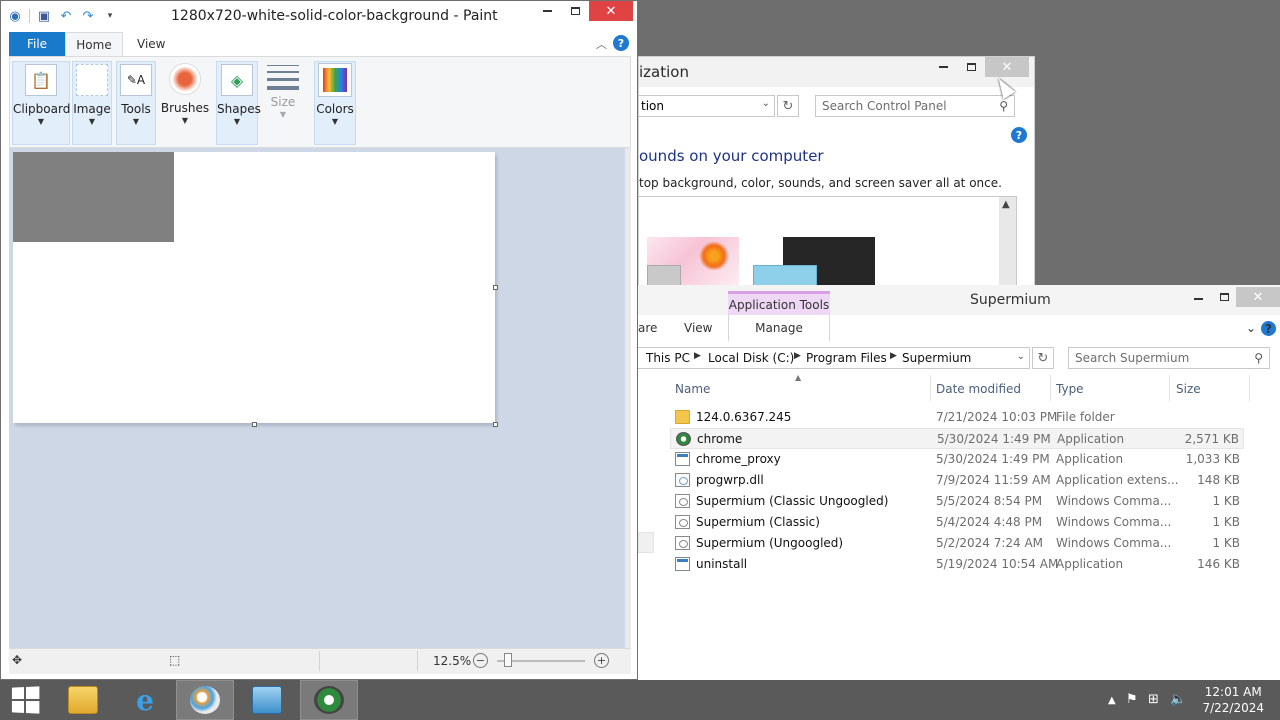 The height and width of the screenshot is (720, 1280). I want to click on gray-rectangle, so click(93, 197).